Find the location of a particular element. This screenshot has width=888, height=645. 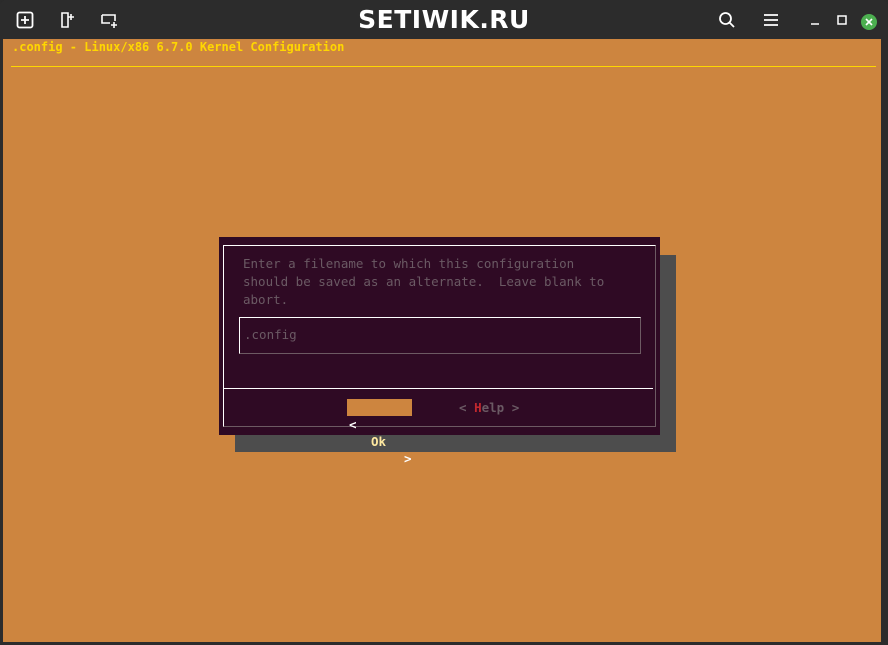

ok-left-bracket: < is located at coordinates (353, 424).